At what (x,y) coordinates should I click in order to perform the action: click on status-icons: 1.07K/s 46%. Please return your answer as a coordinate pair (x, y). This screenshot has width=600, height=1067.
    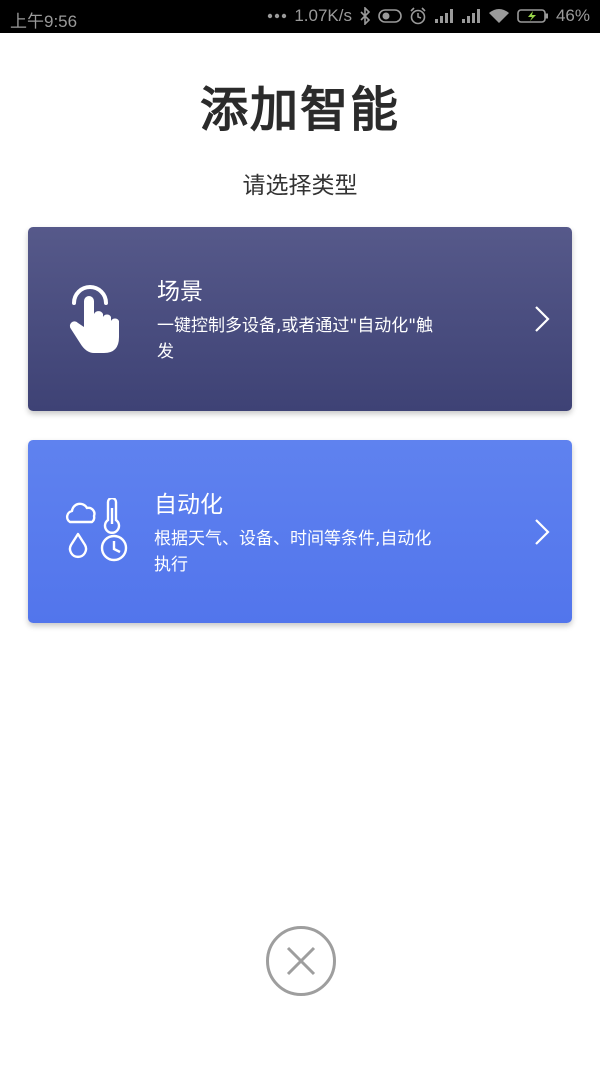
    Looking at the image, I should click on (428, 16).